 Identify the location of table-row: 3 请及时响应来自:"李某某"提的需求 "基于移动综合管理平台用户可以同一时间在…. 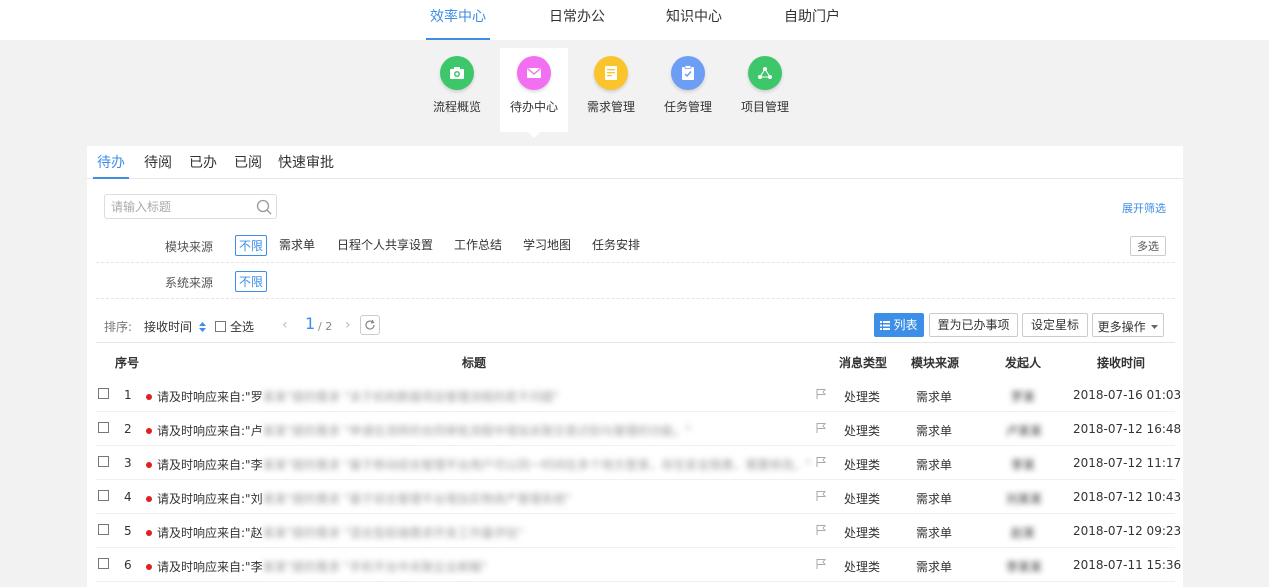
(638, 463).